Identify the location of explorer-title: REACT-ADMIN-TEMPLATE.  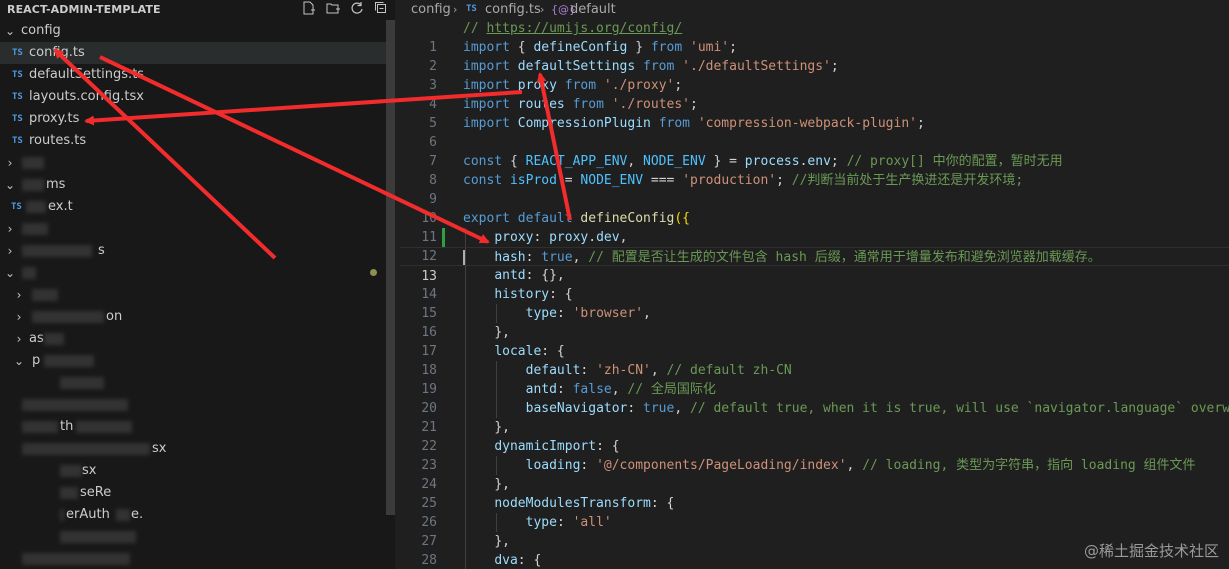
(84, 9).